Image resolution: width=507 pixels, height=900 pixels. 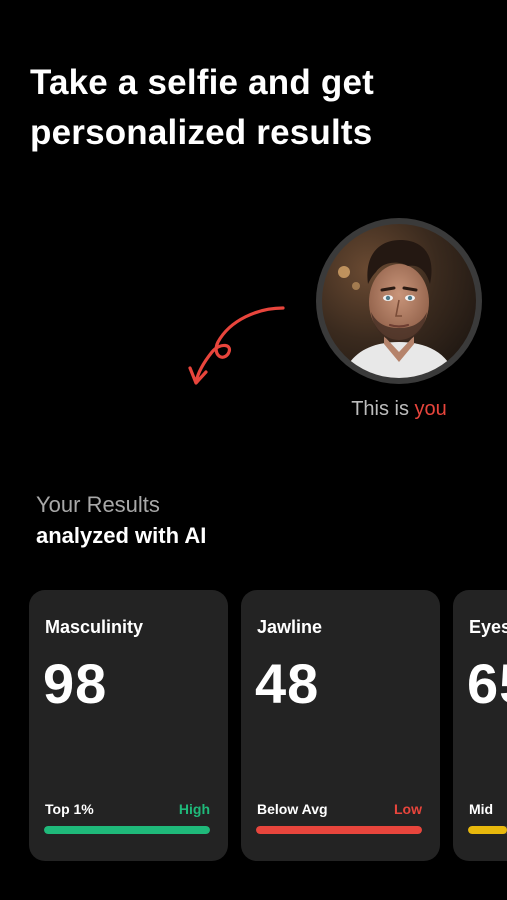 I want to click on card-title: Eyes, so click(x=488, y=627).